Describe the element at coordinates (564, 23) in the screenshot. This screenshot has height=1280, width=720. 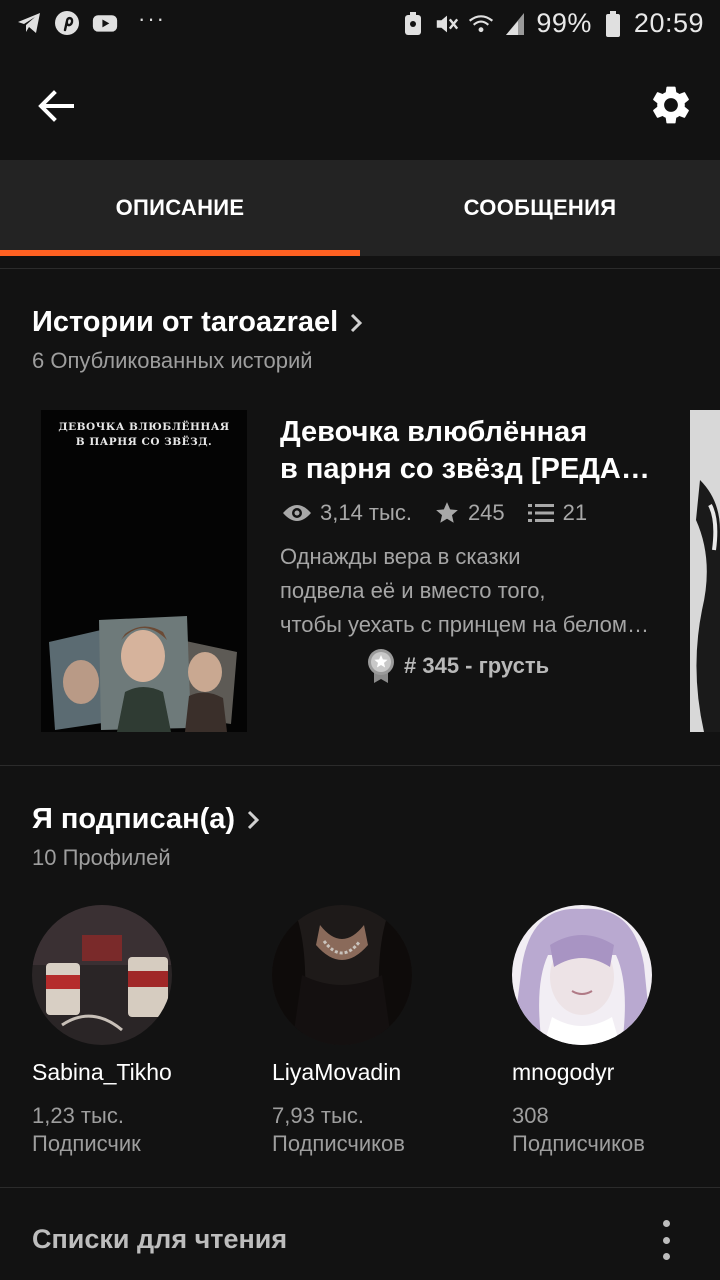
I see `battery-percent: 99%` at that location.